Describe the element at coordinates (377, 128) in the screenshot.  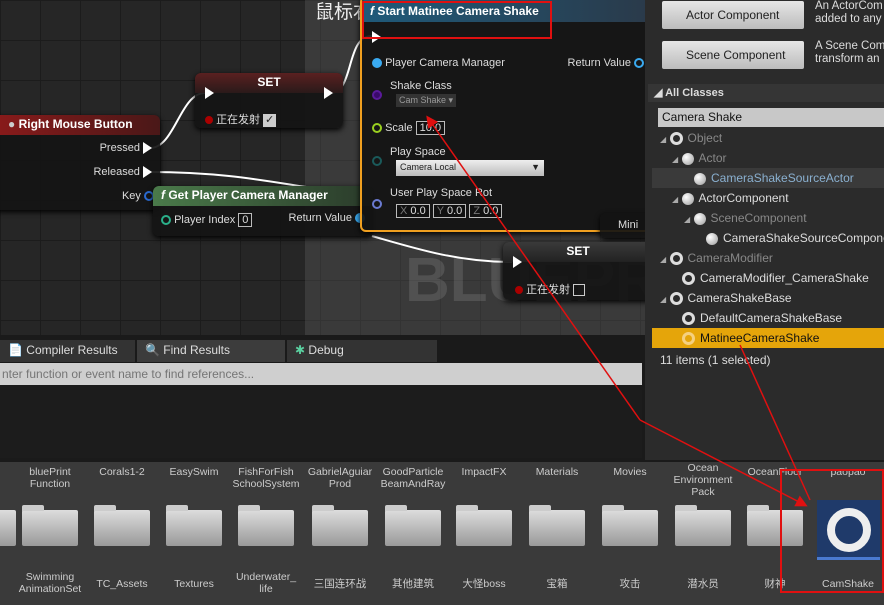
I see `float-pin-icon` at that location.